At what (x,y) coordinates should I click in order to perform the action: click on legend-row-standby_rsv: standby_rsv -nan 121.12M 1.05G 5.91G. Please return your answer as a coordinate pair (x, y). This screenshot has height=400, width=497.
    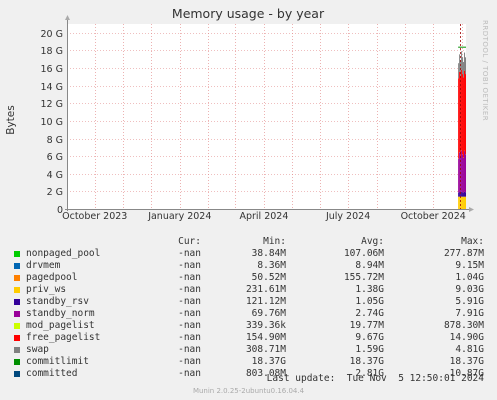
    Looking at the image, I should click on (248, 302).